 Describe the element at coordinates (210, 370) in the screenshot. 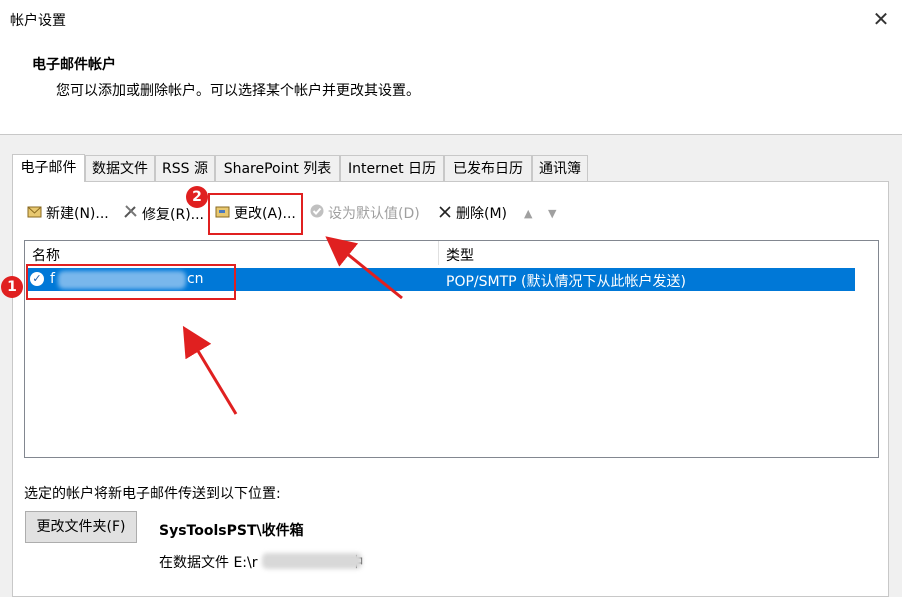

I see `arrow-to-account` at that location.